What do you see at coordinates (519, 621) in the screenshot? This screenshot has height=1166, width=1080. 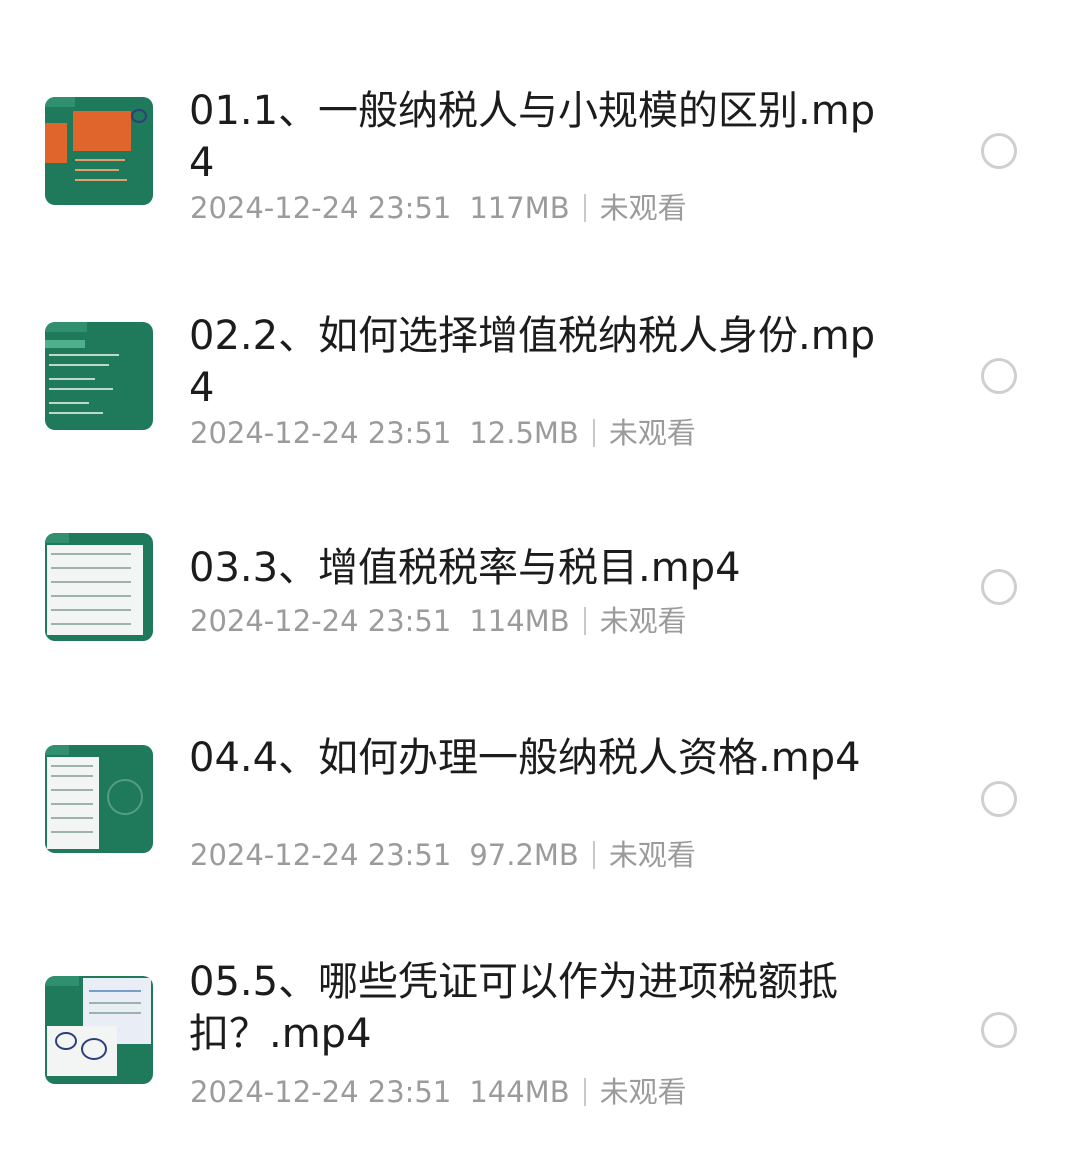 I see `video-size: 114MB` at bounding box center [519, 621].